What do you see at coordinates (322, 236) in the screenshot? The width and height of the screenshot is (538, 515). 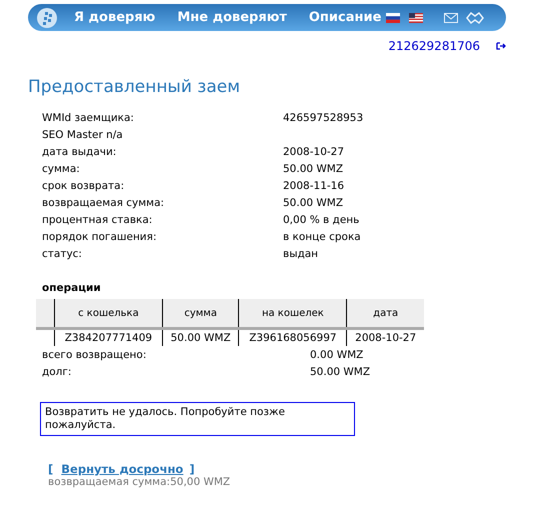 I see `field-value: в конце срока` at bounding box center [322, 236].